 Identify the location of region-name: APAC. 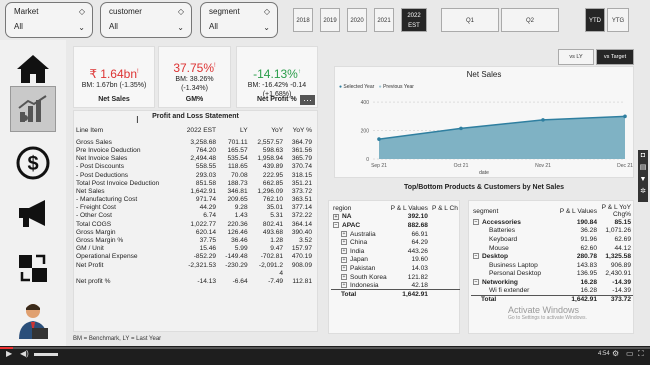
(351, 225).